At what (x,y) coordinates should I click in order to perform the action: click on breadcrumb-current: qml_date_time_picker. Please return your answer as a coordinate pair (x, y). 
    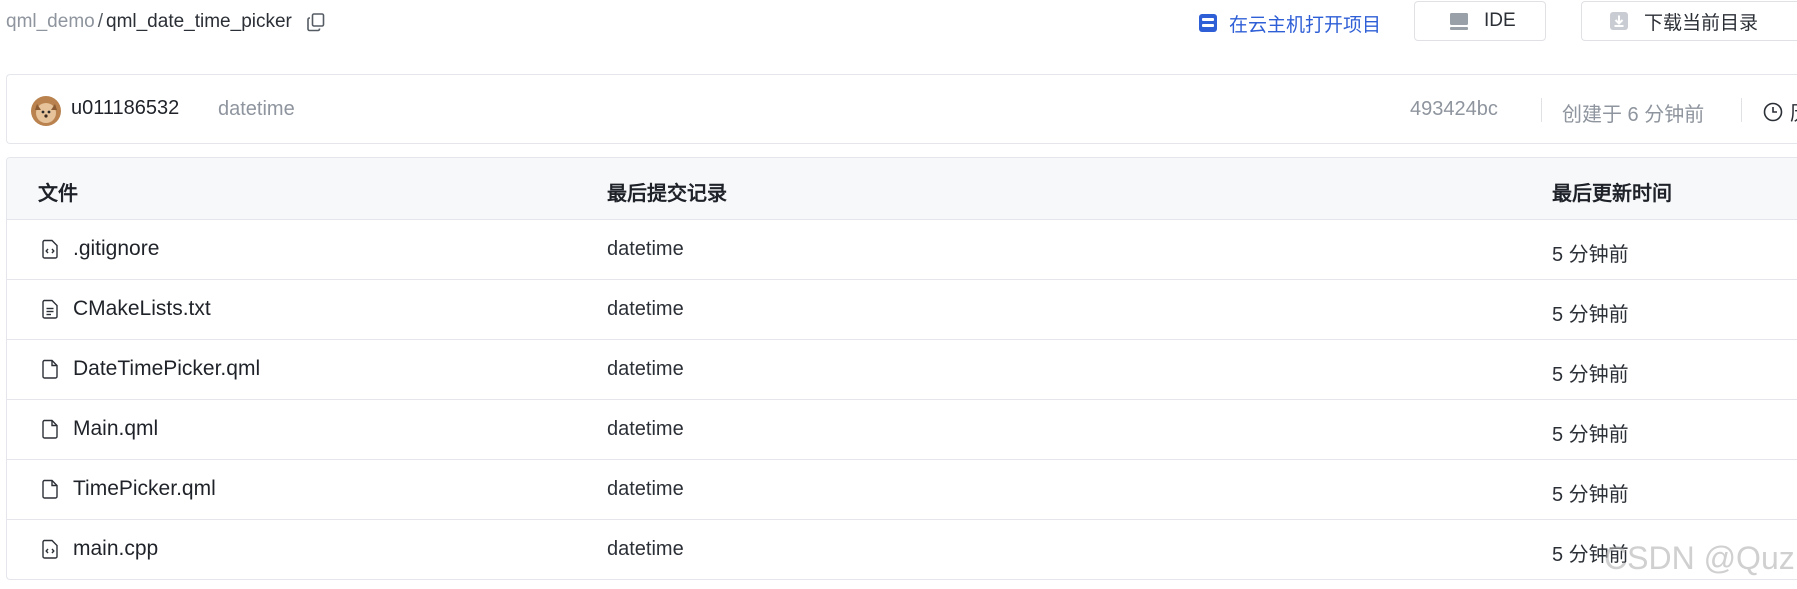
    Looking at the image, I should click on (199, 21).